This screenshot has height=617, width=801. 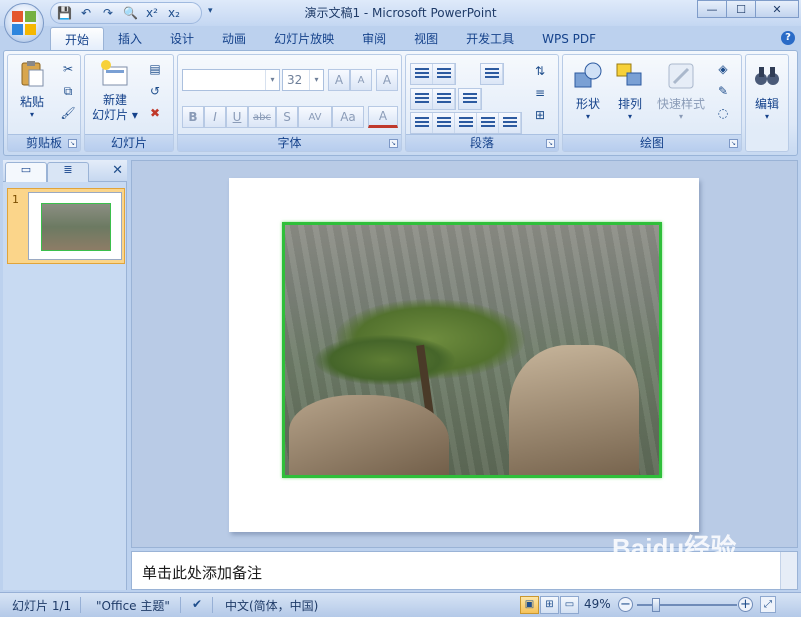 I want to click on tab-slides-view: ▭, so click(x=26, y=172).